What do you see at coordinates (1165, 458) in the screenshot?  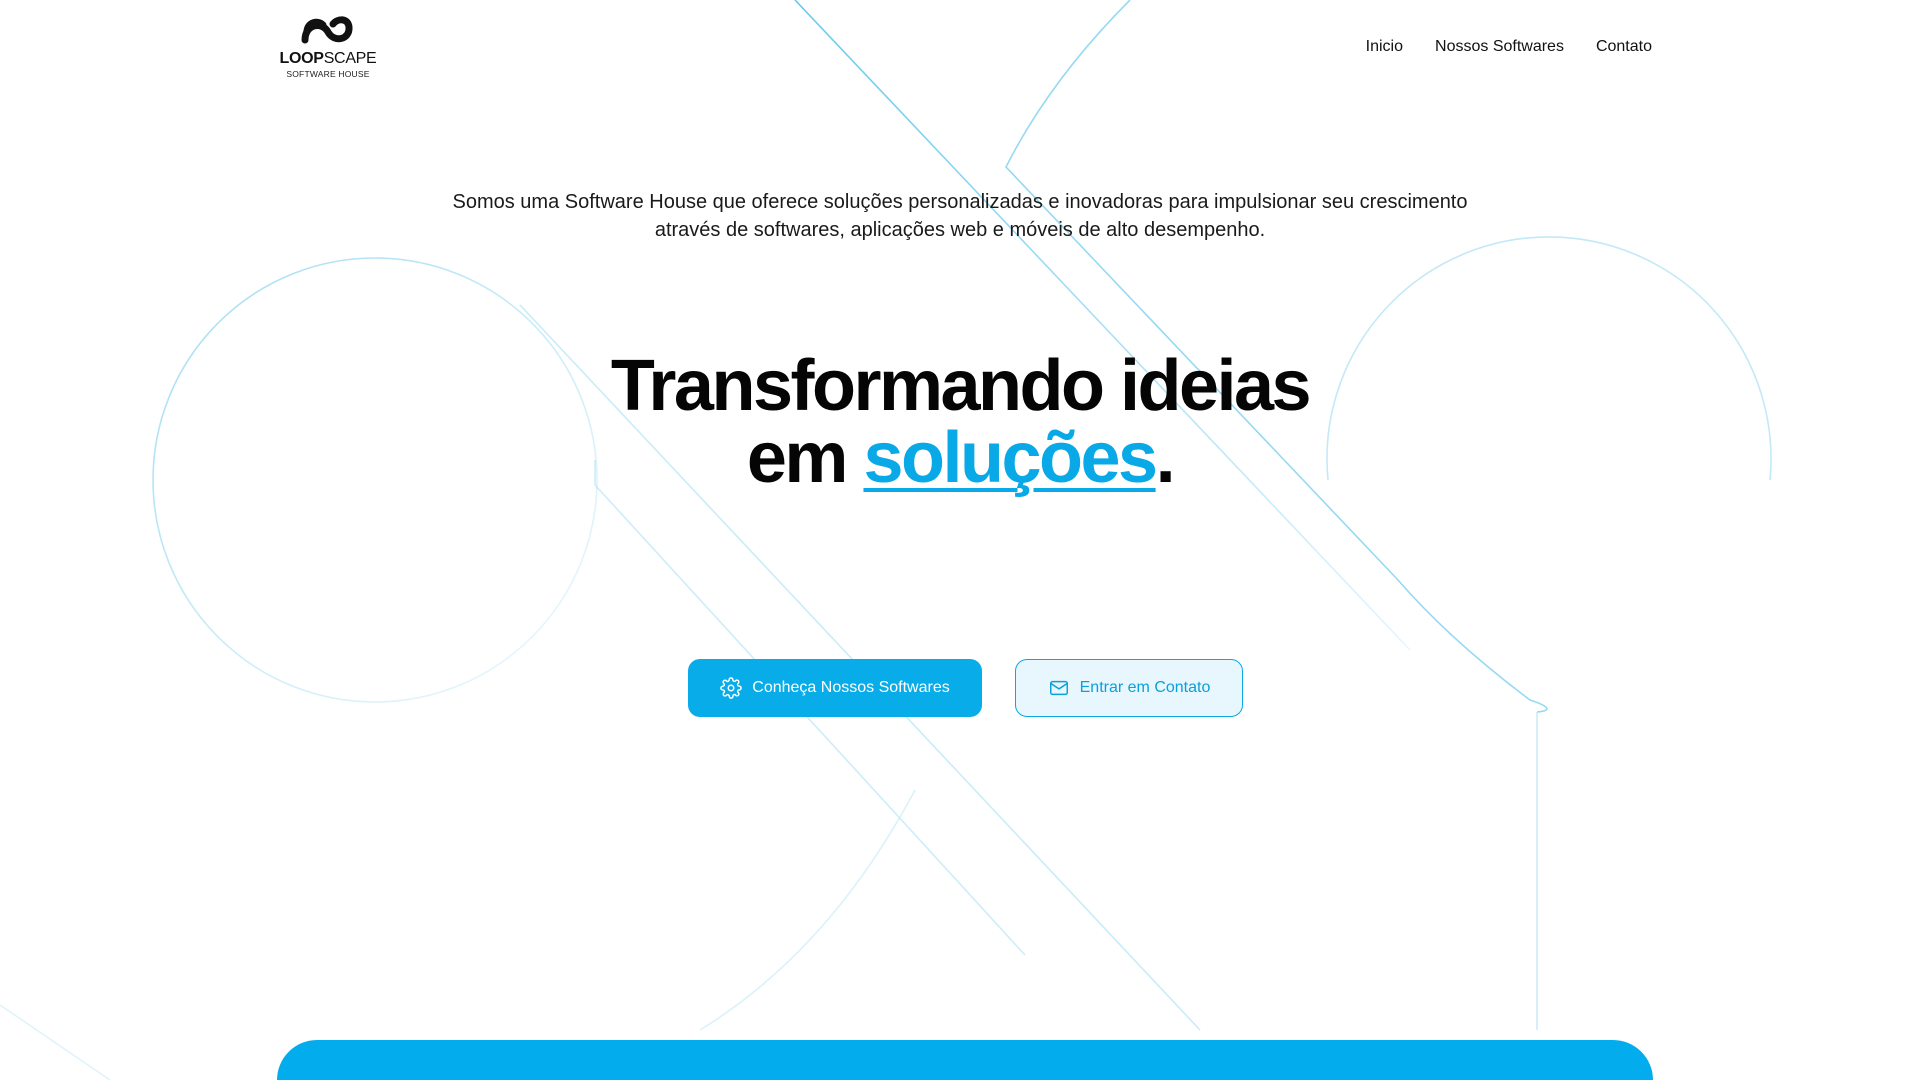 I see `headline-period: .` at bounding box center [1165, 458].